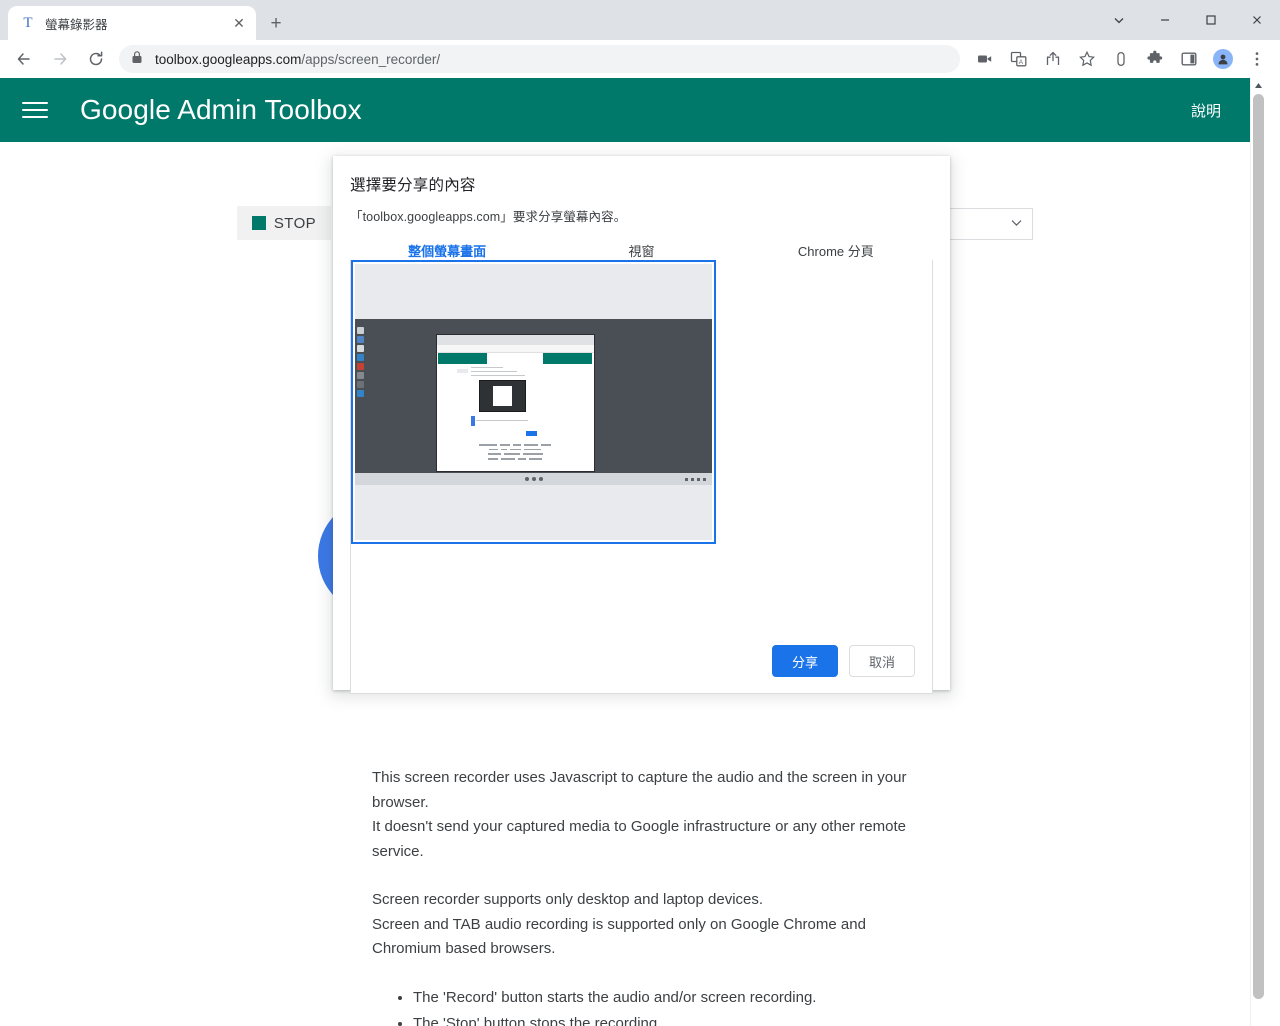  What do you see at coordinates (515, 453) in the screenshot?
I see `nested-text-block` at bounding box center [515, 453].